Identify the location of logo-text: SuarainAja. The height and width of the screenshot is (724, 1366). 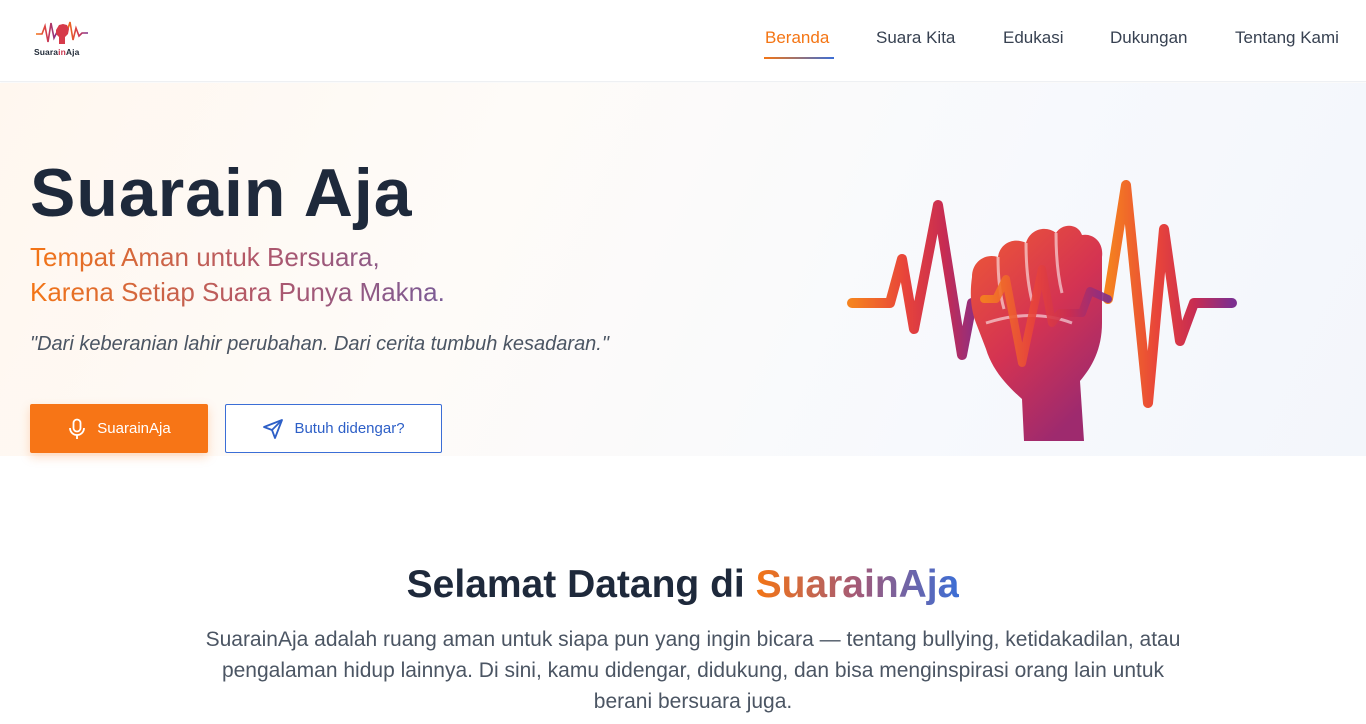
(57, 52).